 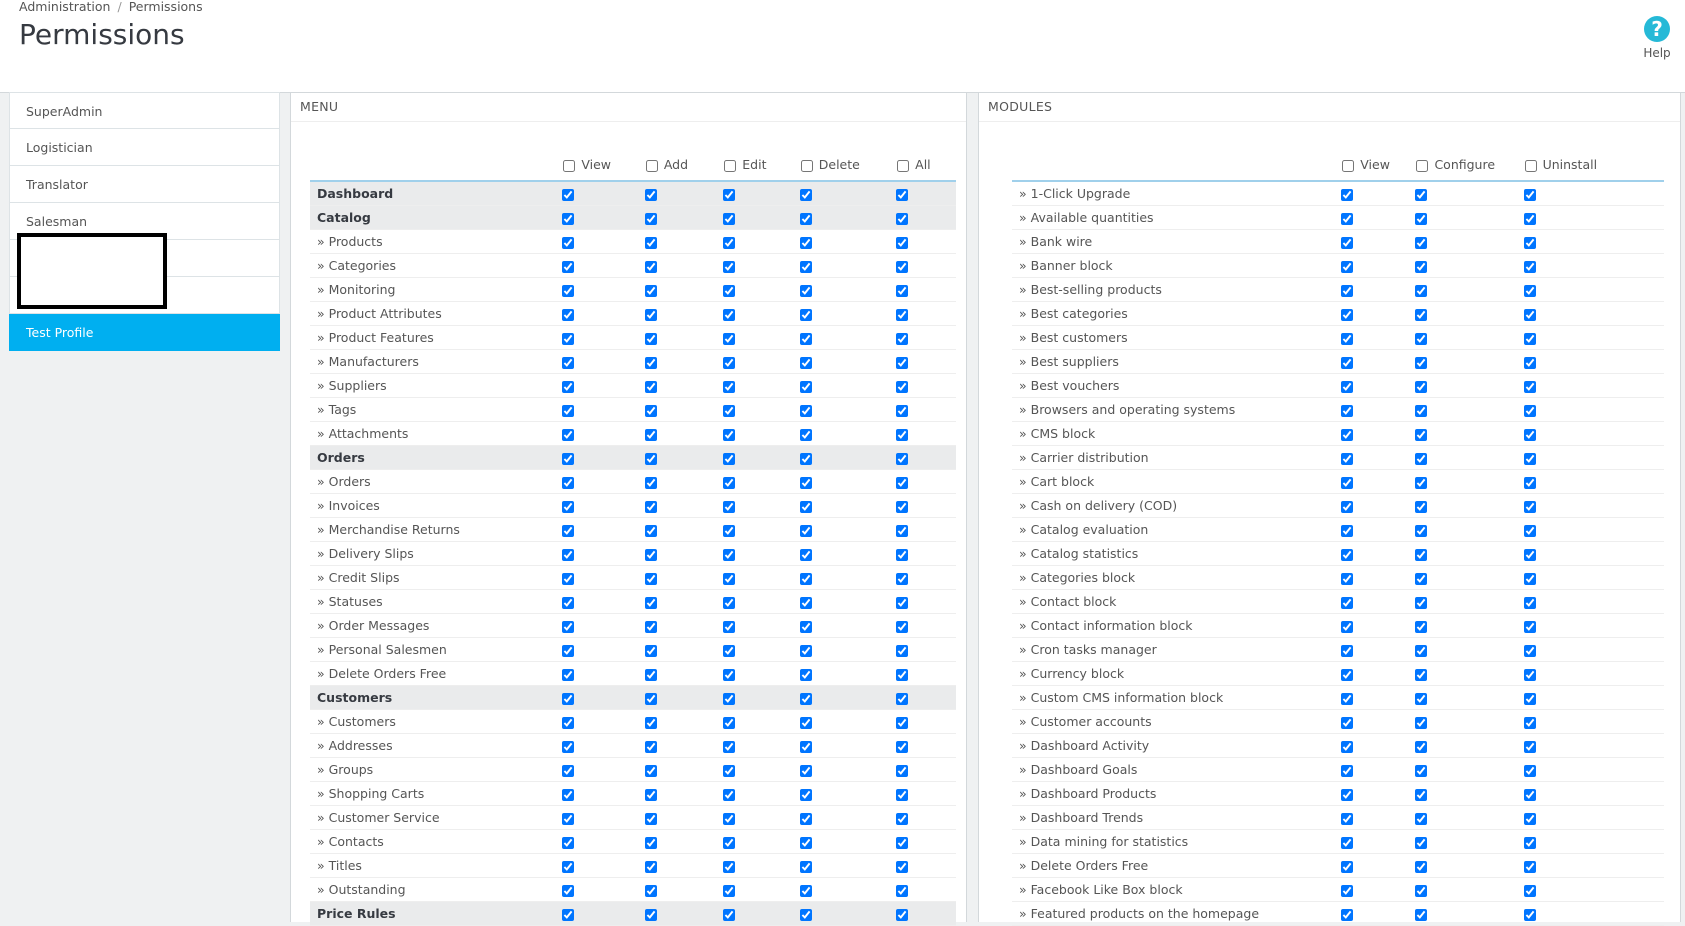 What do you see at coordinates (1422, 165) in the screenshot?
I see `modules-select-all-configure-checkbox` at bounding box center [1422, 165].